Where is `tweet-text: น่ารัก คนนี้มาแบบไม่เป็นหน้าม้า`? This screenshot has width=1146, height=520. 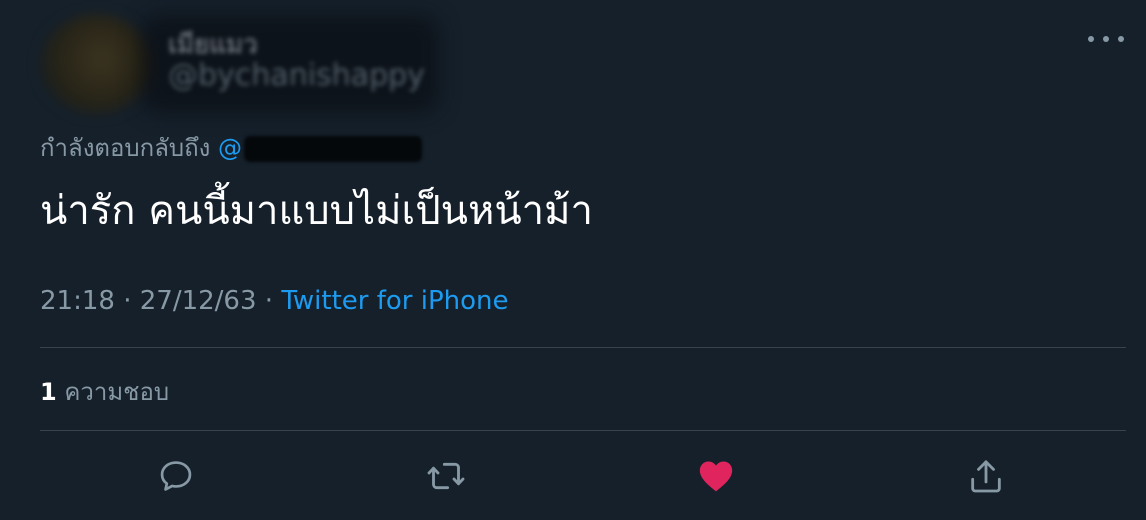 tweet-text: น่ารัก คนนี้มาแบบไม่เป็นหน้าม้า is located at coordinates (316, 211).